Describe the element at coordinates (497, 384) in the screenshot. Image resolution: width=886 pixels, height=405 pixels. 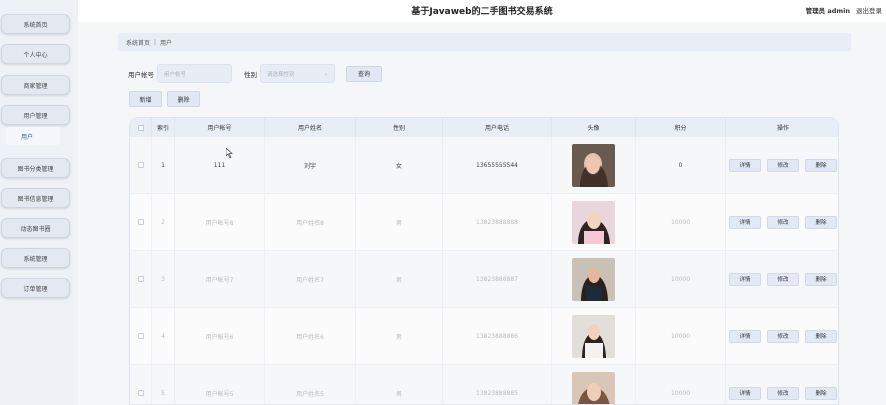
I see `phone-cell: 13823888885` at that location.